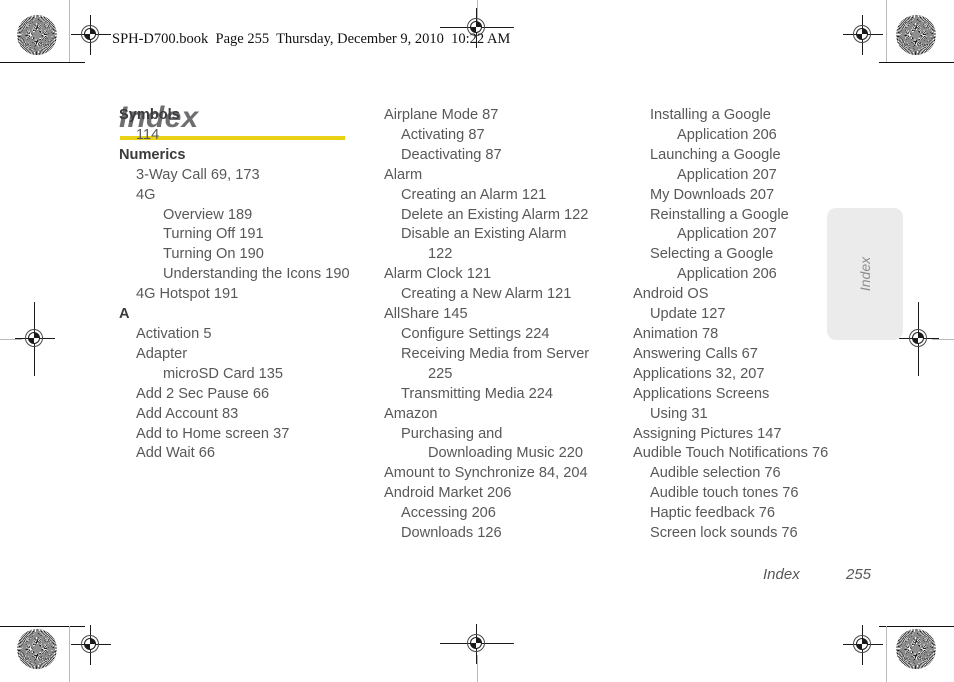  I want to click on index-entry: Amount to Synchronize 84, 204, so click(486, 473).